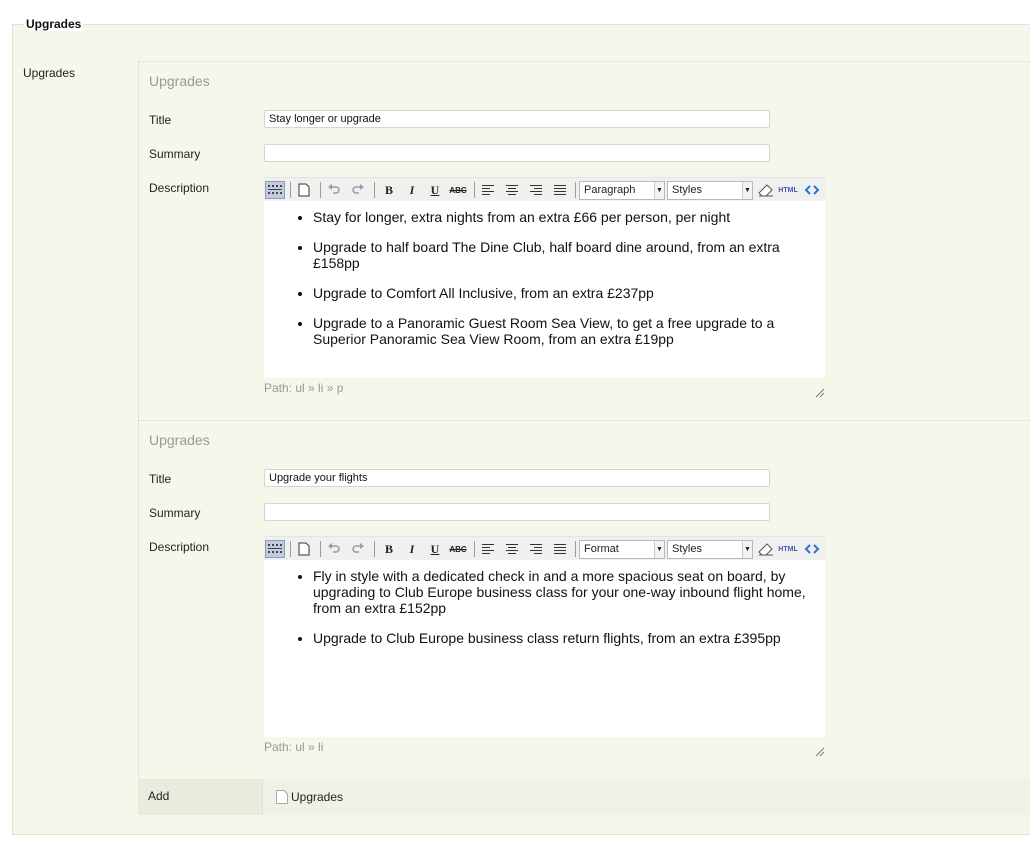 The height and width of the screenshot is (847, 1030). Describe the element at coordinates (544, 757) in the screenshot. I see `editor-statusbar: Path: ul » li` at that location.